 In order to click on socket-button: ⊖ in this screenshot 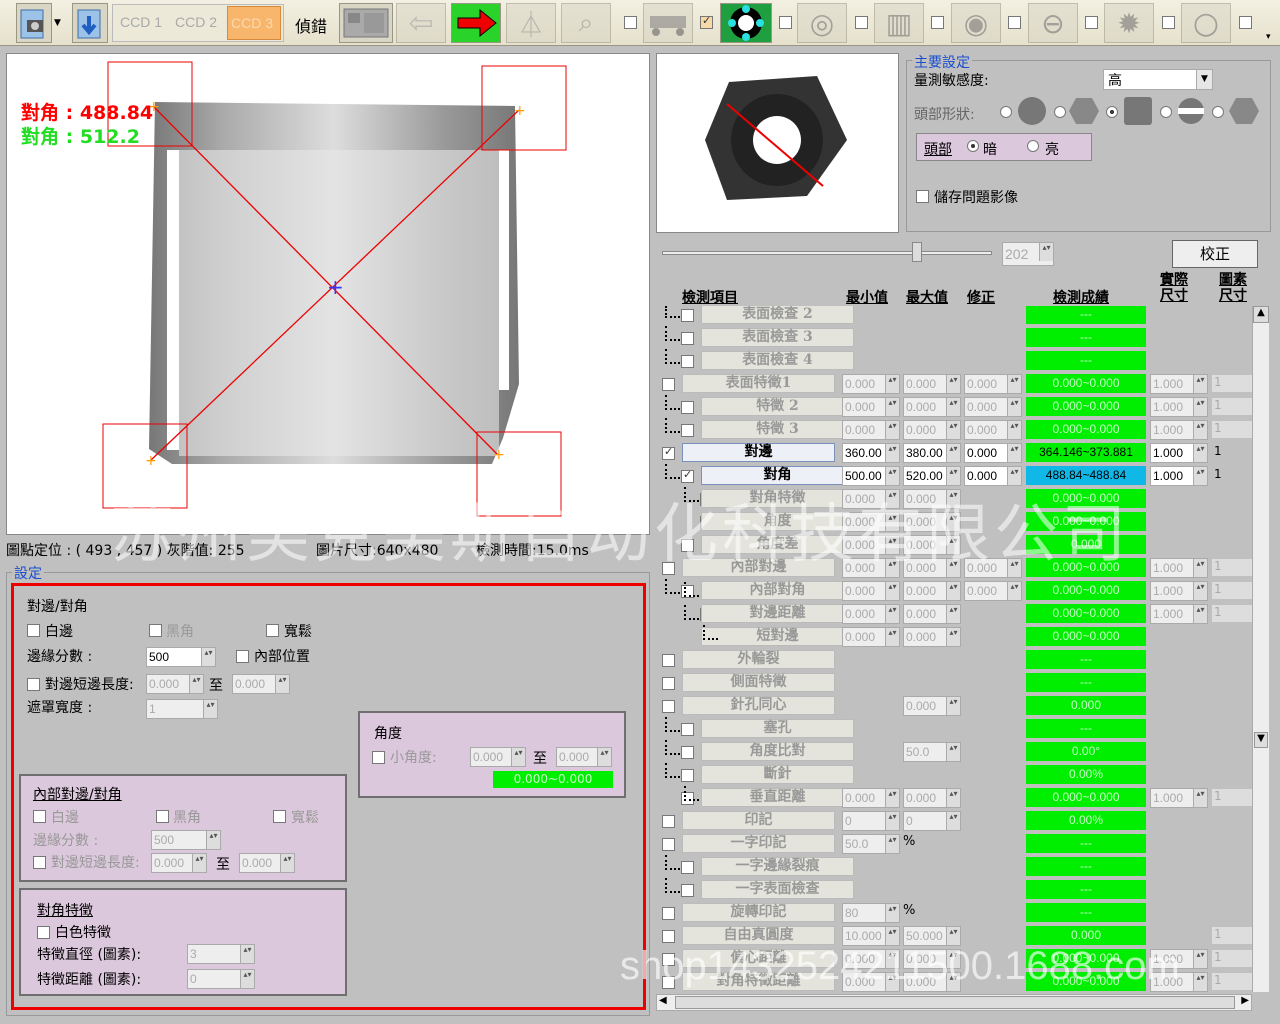, I will do `click(1053, 23)`.